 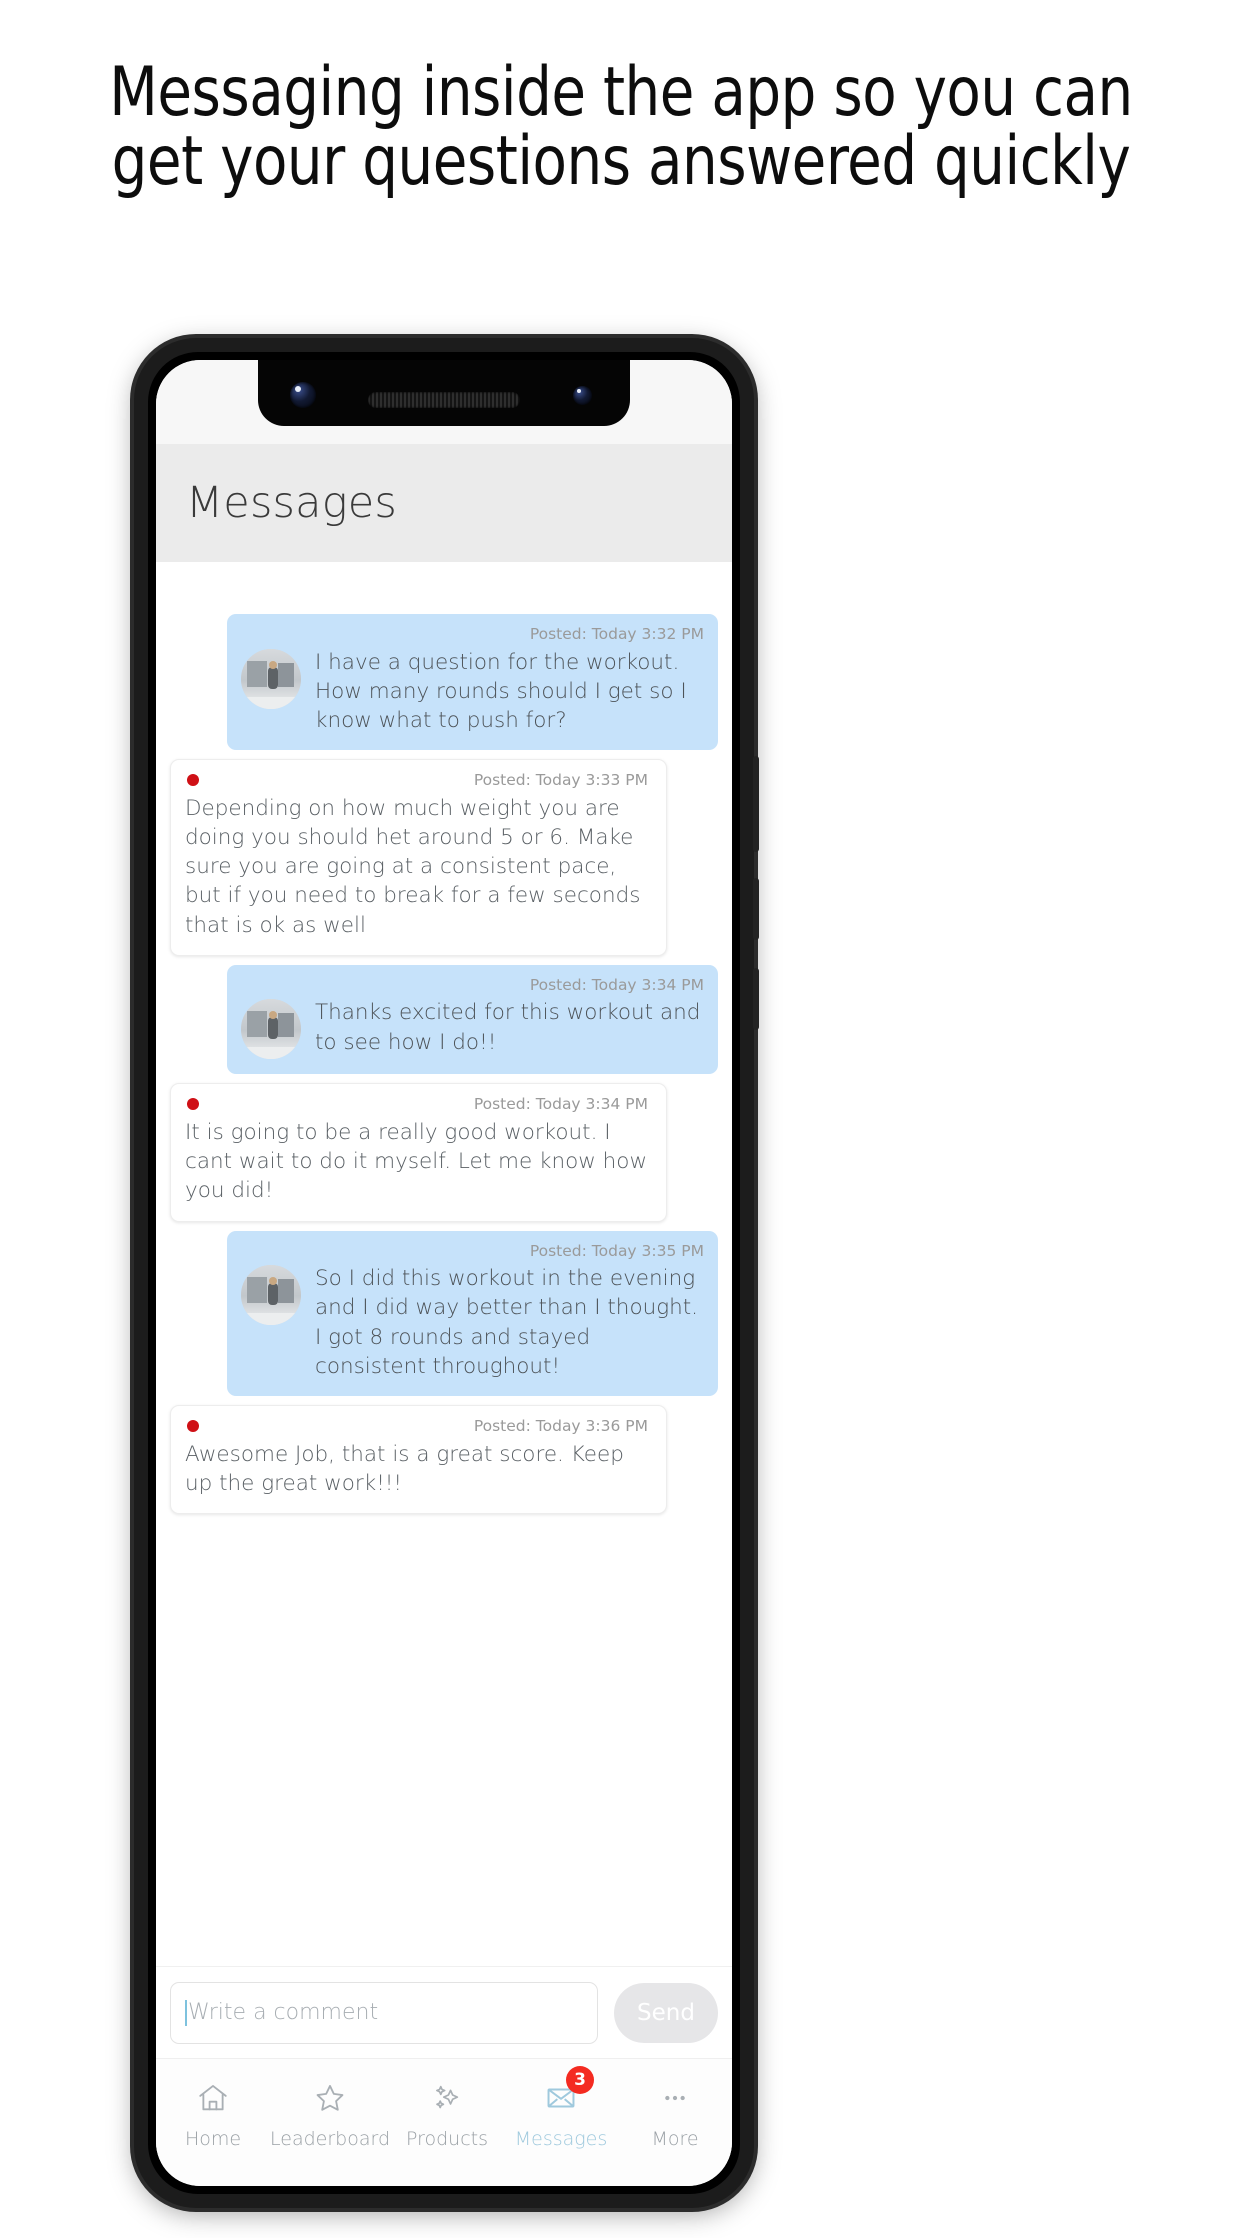 I want to click on phone-side-button-volume-down, so click(x=756, y=999).